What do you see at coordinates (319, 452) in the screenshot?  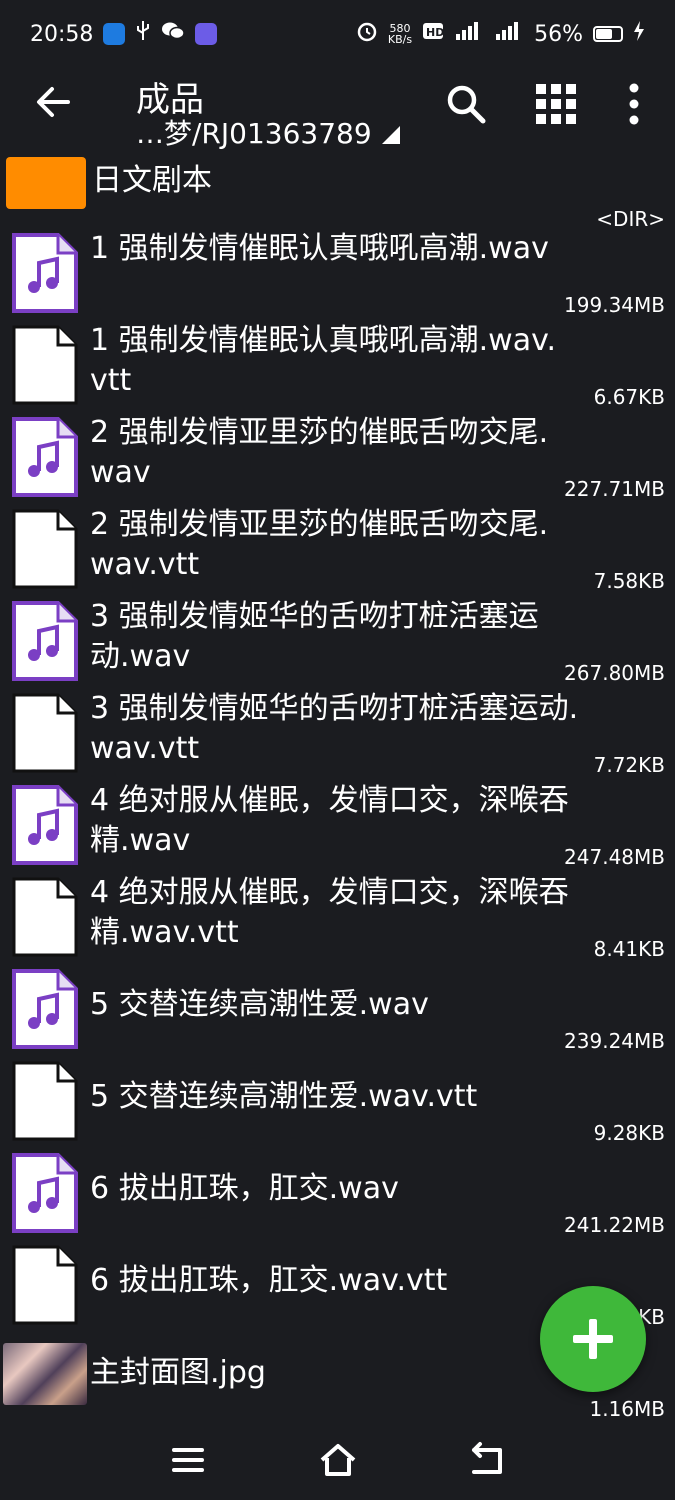 I see `file-name: 2 强制发情亚里莎的催眠舌吻交尾.wav` at bounding box center [319, 452].